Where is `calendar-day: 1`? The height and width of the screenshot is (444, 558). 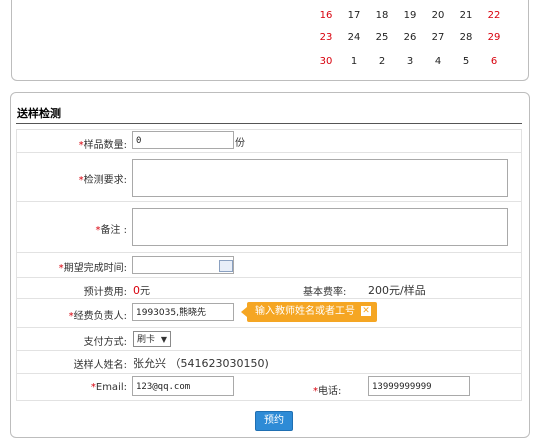
calendar-day: 1 is located at coordinates (354, 61).